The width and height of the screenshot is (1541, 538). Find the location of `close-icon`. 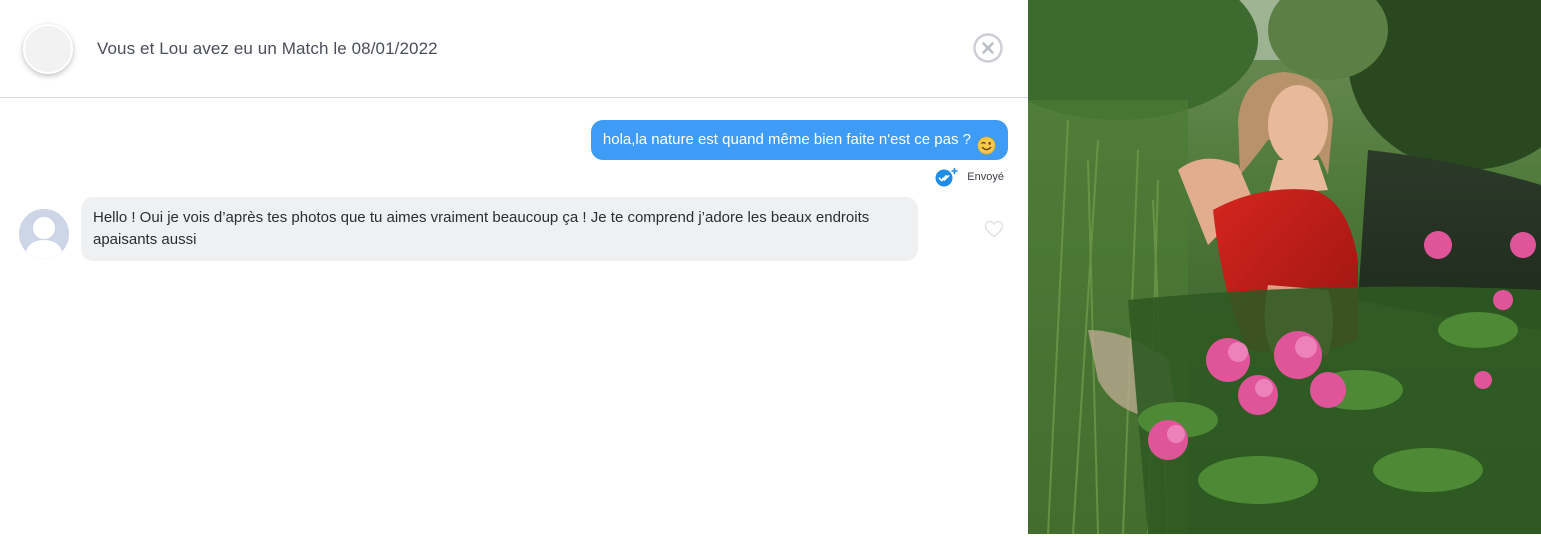

close-icon is located at coordinates (988, 48).